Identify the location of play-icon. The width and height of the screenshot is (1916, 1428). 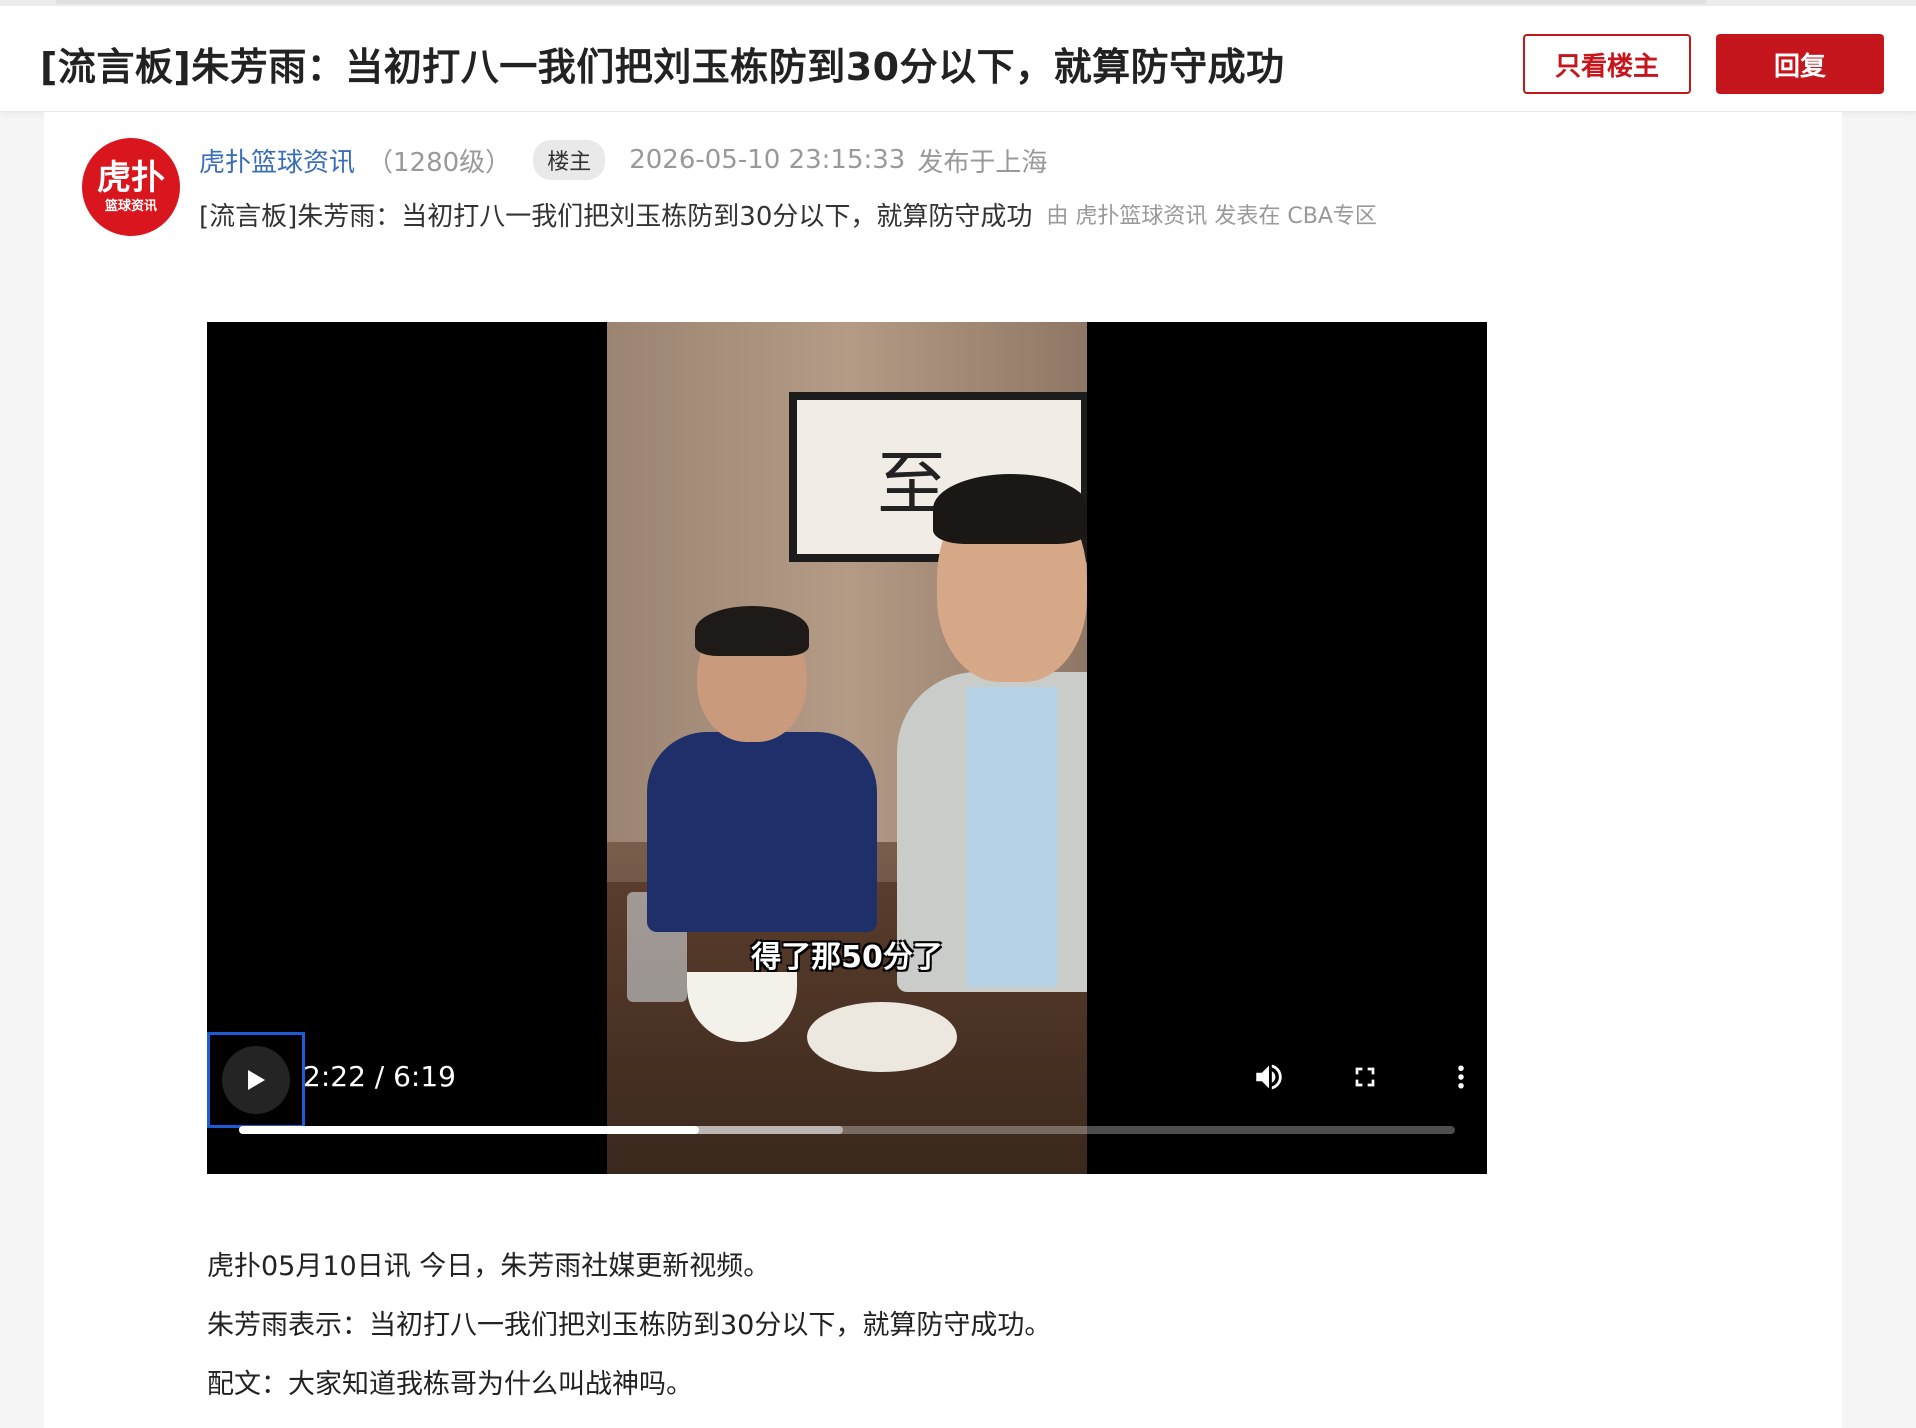
(256, 1080).